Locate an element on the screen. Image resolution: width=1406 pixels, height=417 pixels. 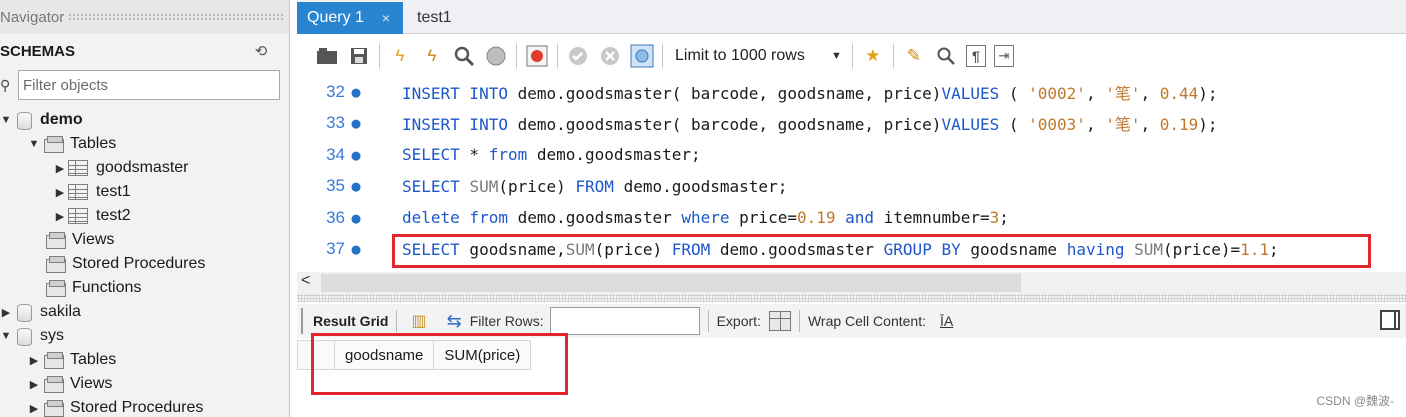
explain-magnifier-icon is located at coordinates (464, 56).